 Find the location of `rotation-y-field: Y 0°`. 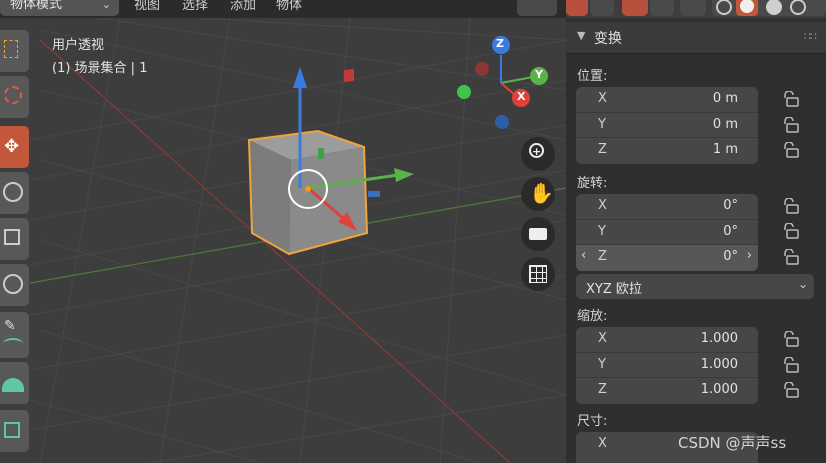

rotation-y-field: Y 0° is located at coordinates (667, 232).